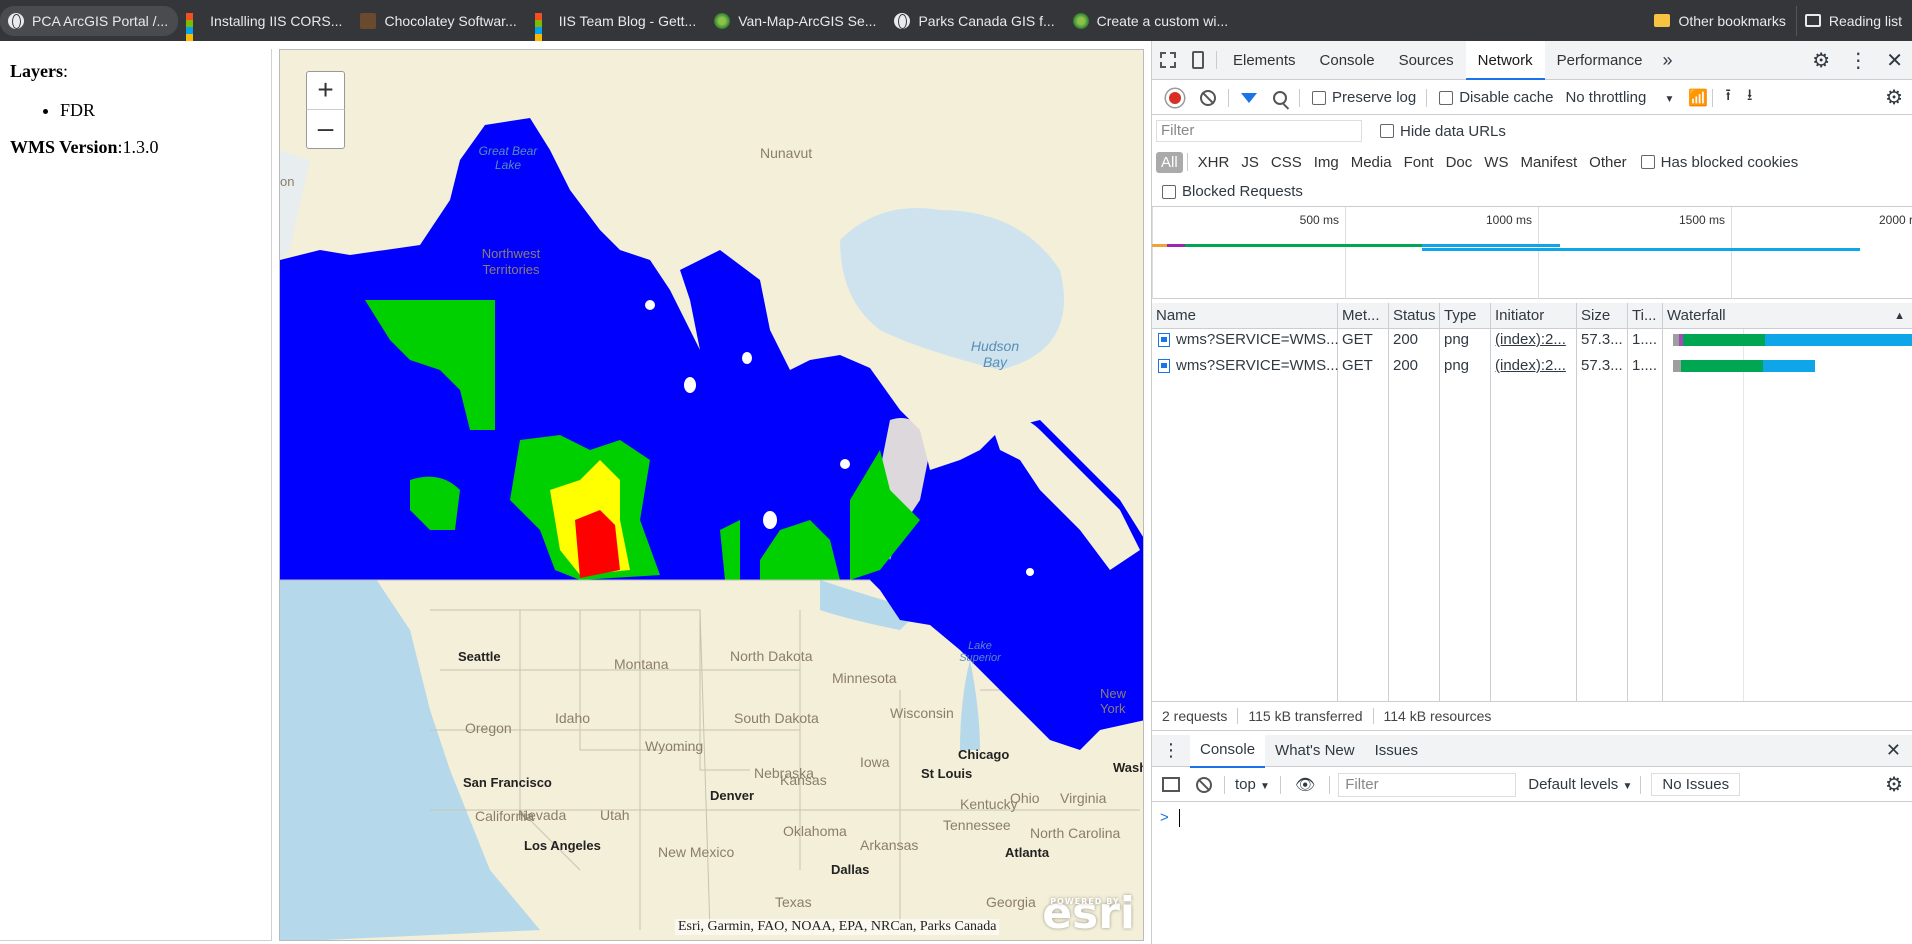 The image size is (1912, 944). Describe the element at coordinates (1427, 784) in the screenshot. I see `console-filter-input: Filter` at that location.